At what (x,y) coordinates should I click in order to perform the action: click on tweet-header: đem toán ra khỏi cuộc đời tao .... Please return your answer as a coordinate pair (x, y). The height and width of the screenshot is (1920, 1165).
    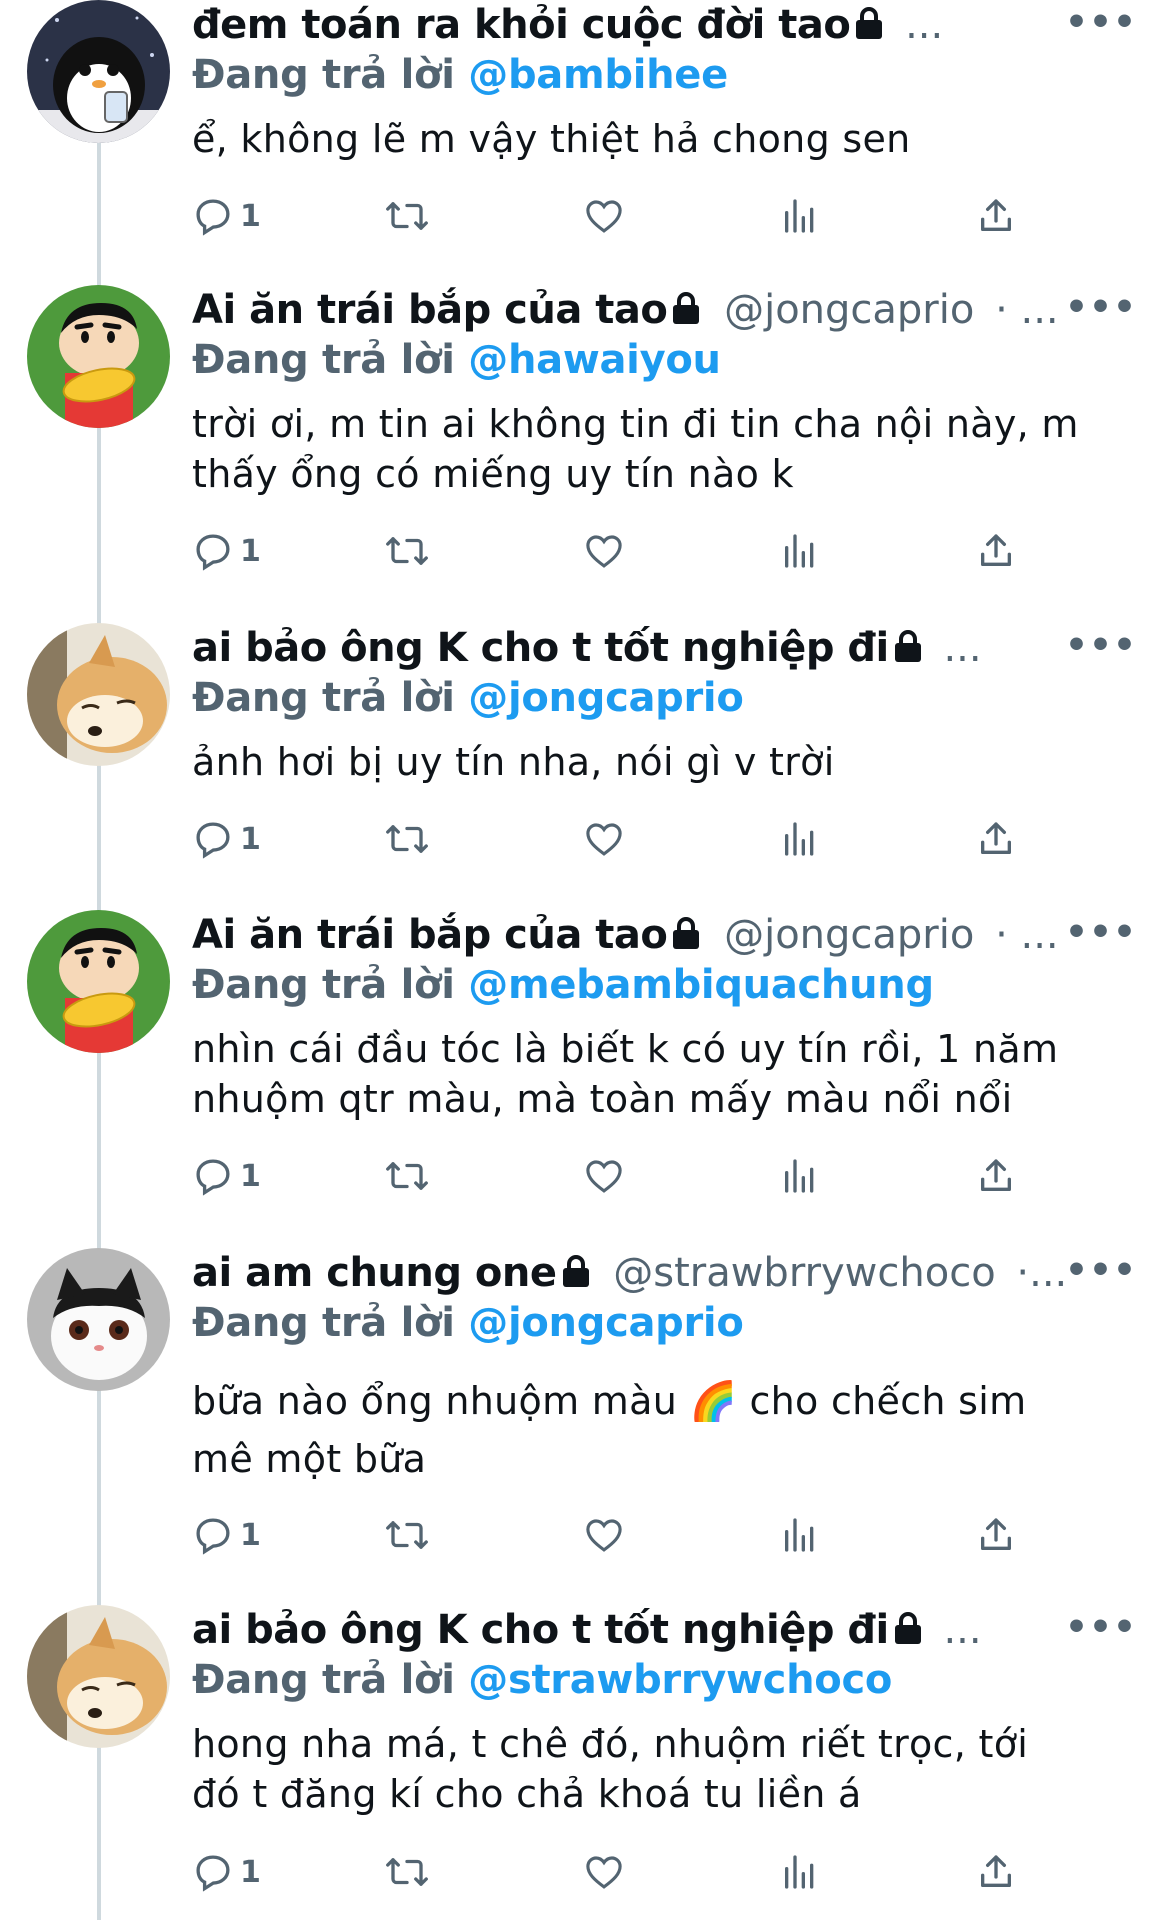
    Looking at the image, I should click on (638, 25).